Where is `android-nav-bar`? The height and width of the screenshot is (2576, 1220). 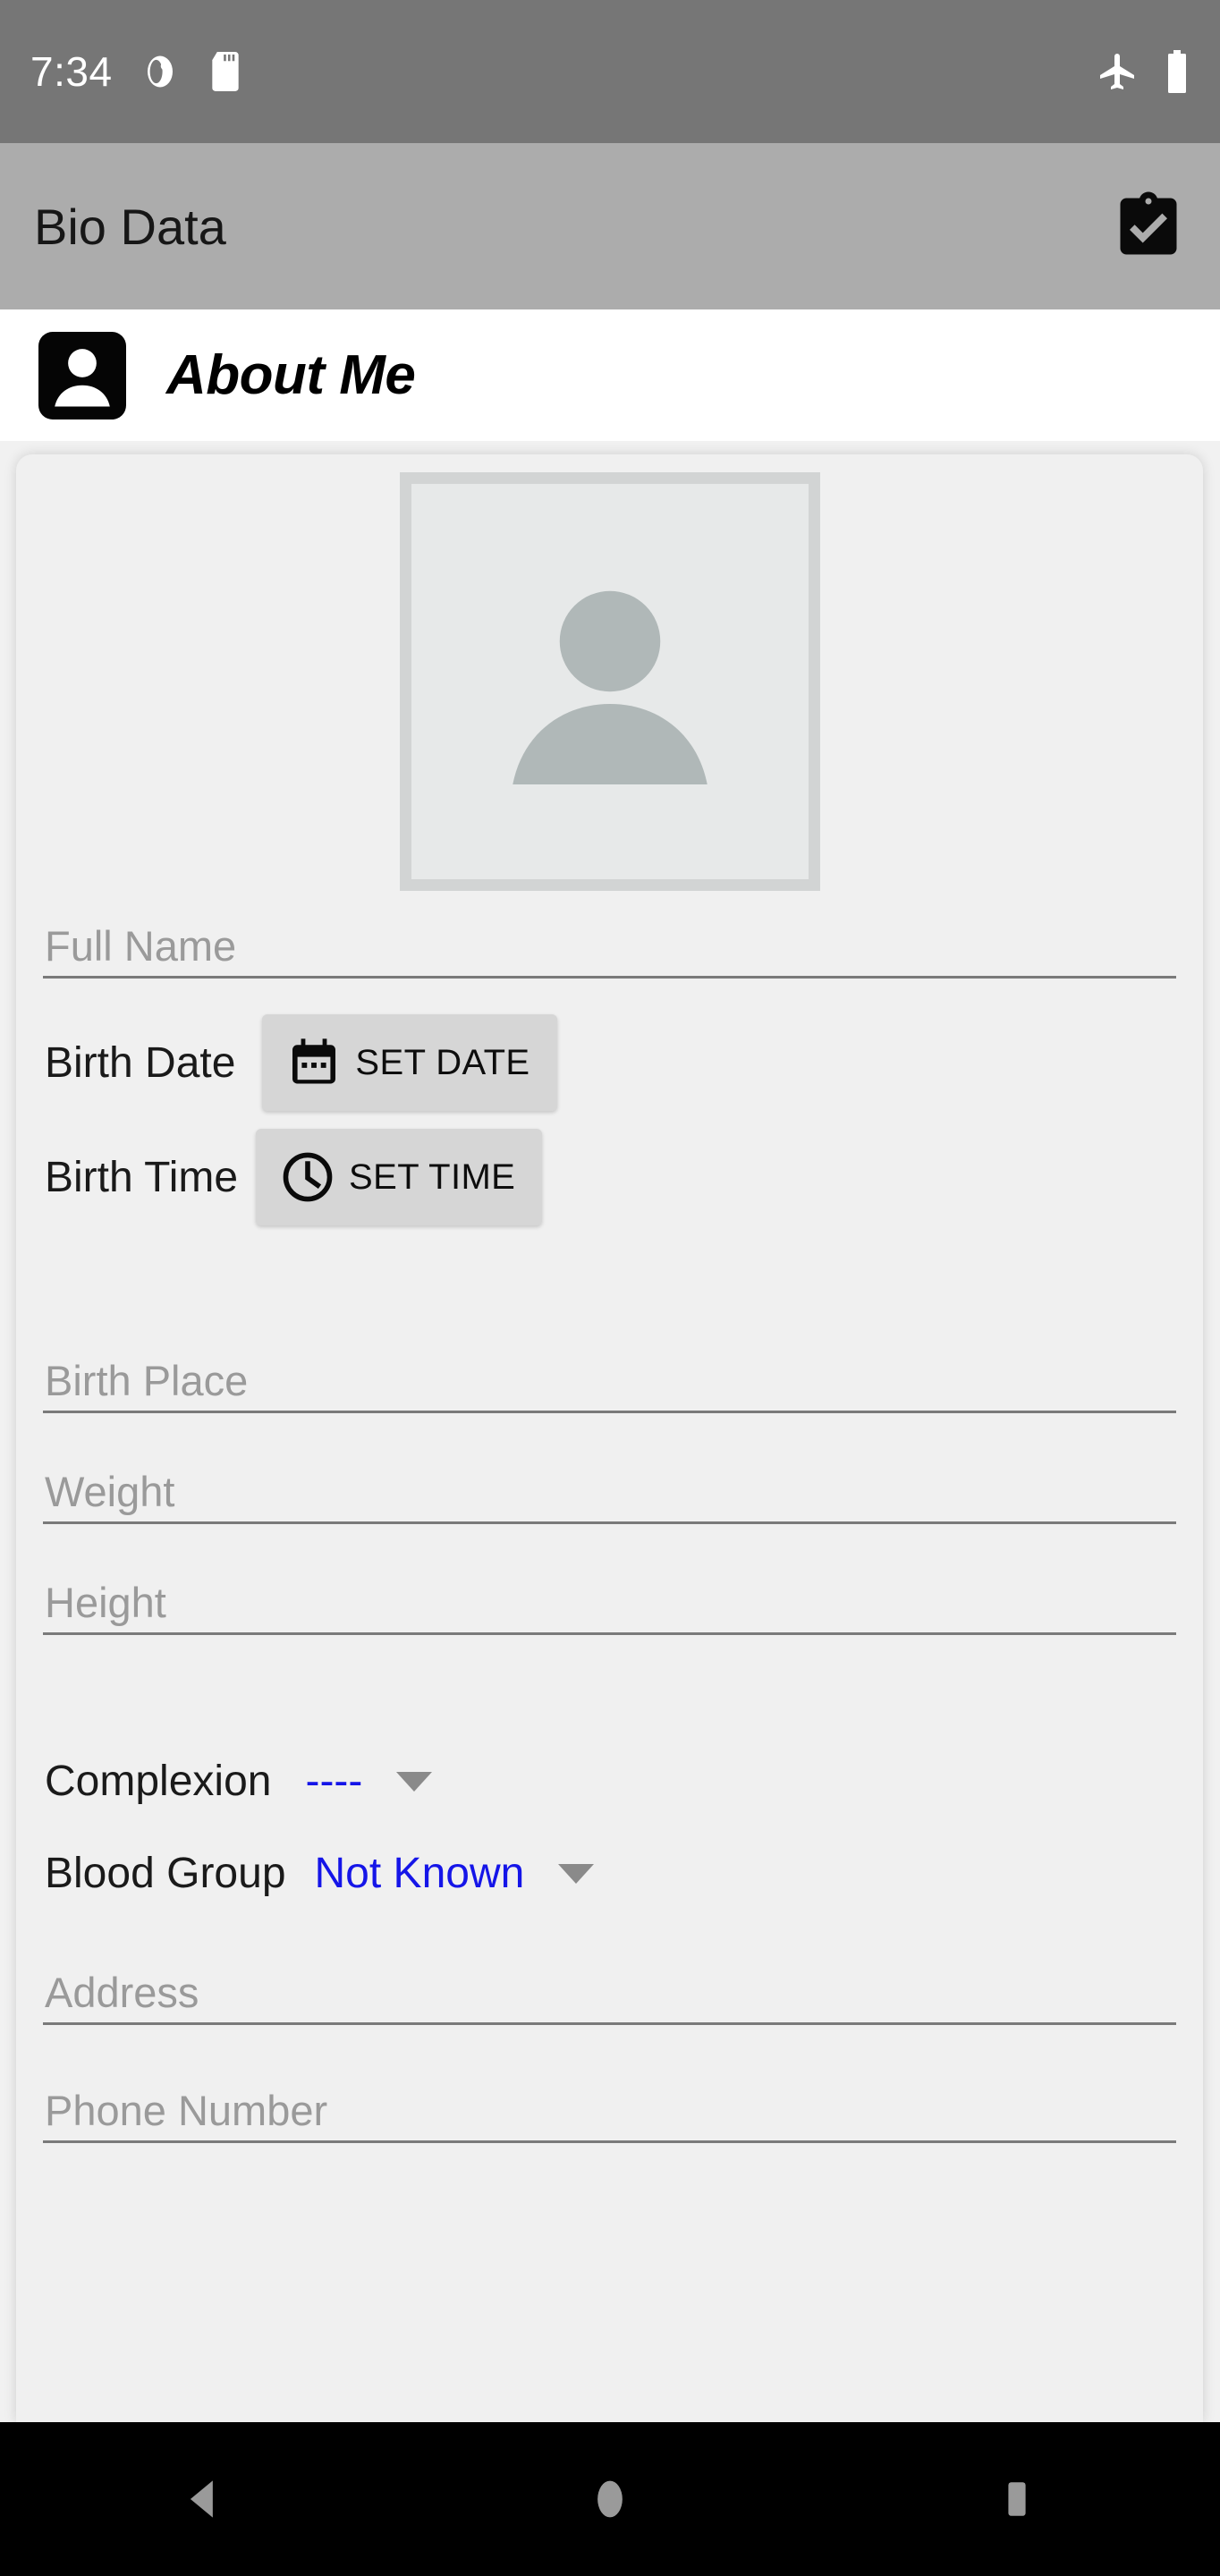
android-nav-bar is located at coordinates (610, 2499).